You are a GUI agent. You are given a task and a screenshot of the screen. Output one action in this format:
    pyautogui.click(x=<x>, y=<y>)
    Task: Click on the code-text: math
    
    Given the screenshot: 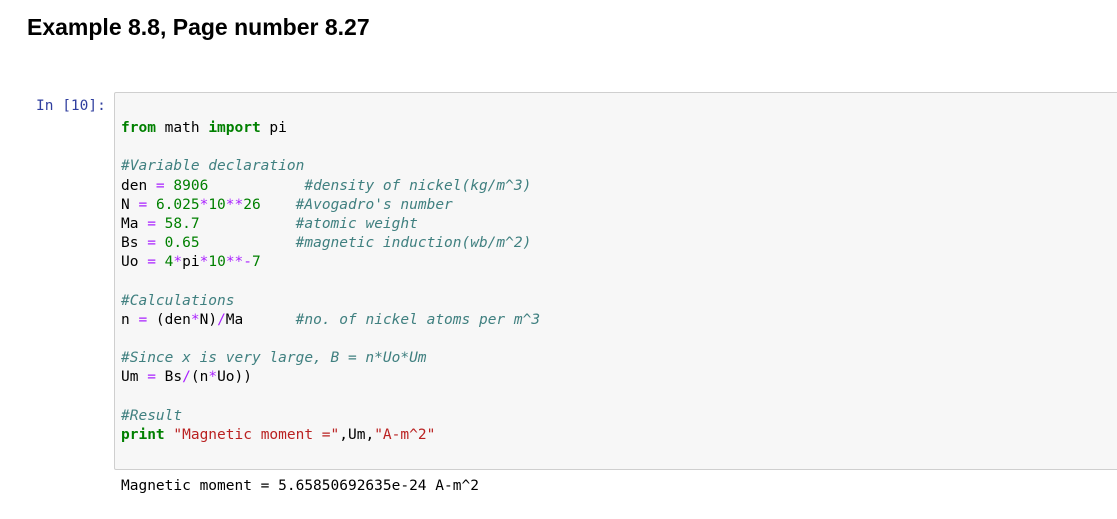 What is the action you would take?
    pyautogui.click(x=182, y=128)
    